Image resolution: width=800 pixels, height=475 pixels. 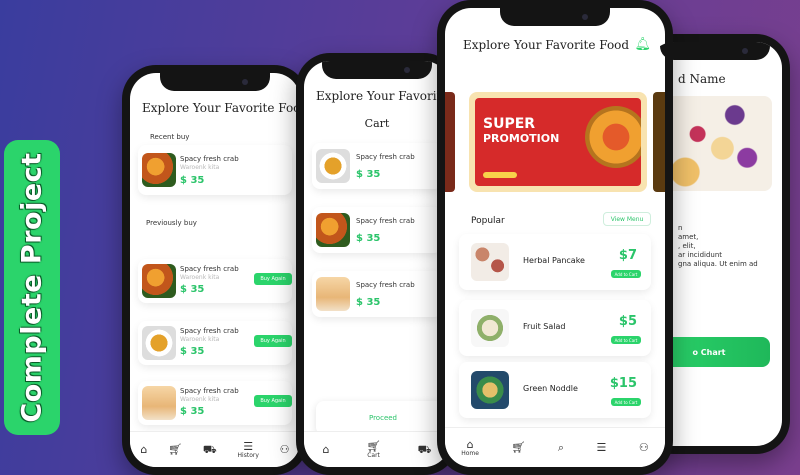 I want to click on nav-history-label: History, so click(x=248, y=455).